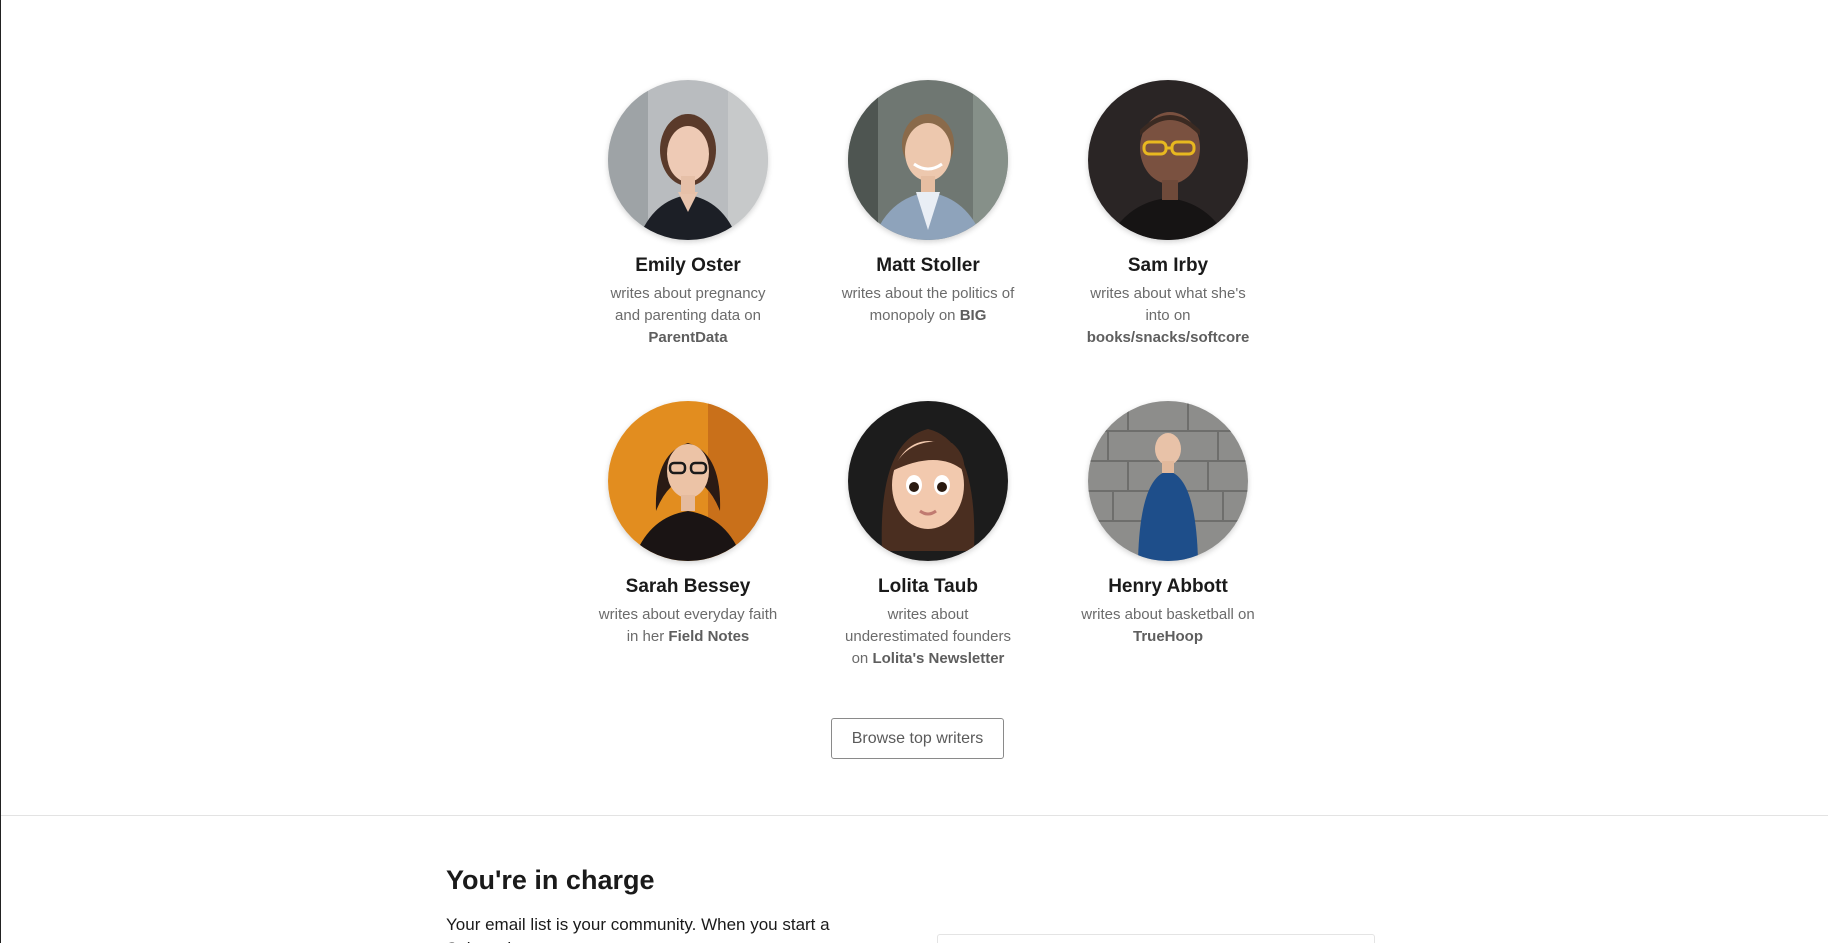  I want to click on henry-abbott-avatar, so click(1168, 481).